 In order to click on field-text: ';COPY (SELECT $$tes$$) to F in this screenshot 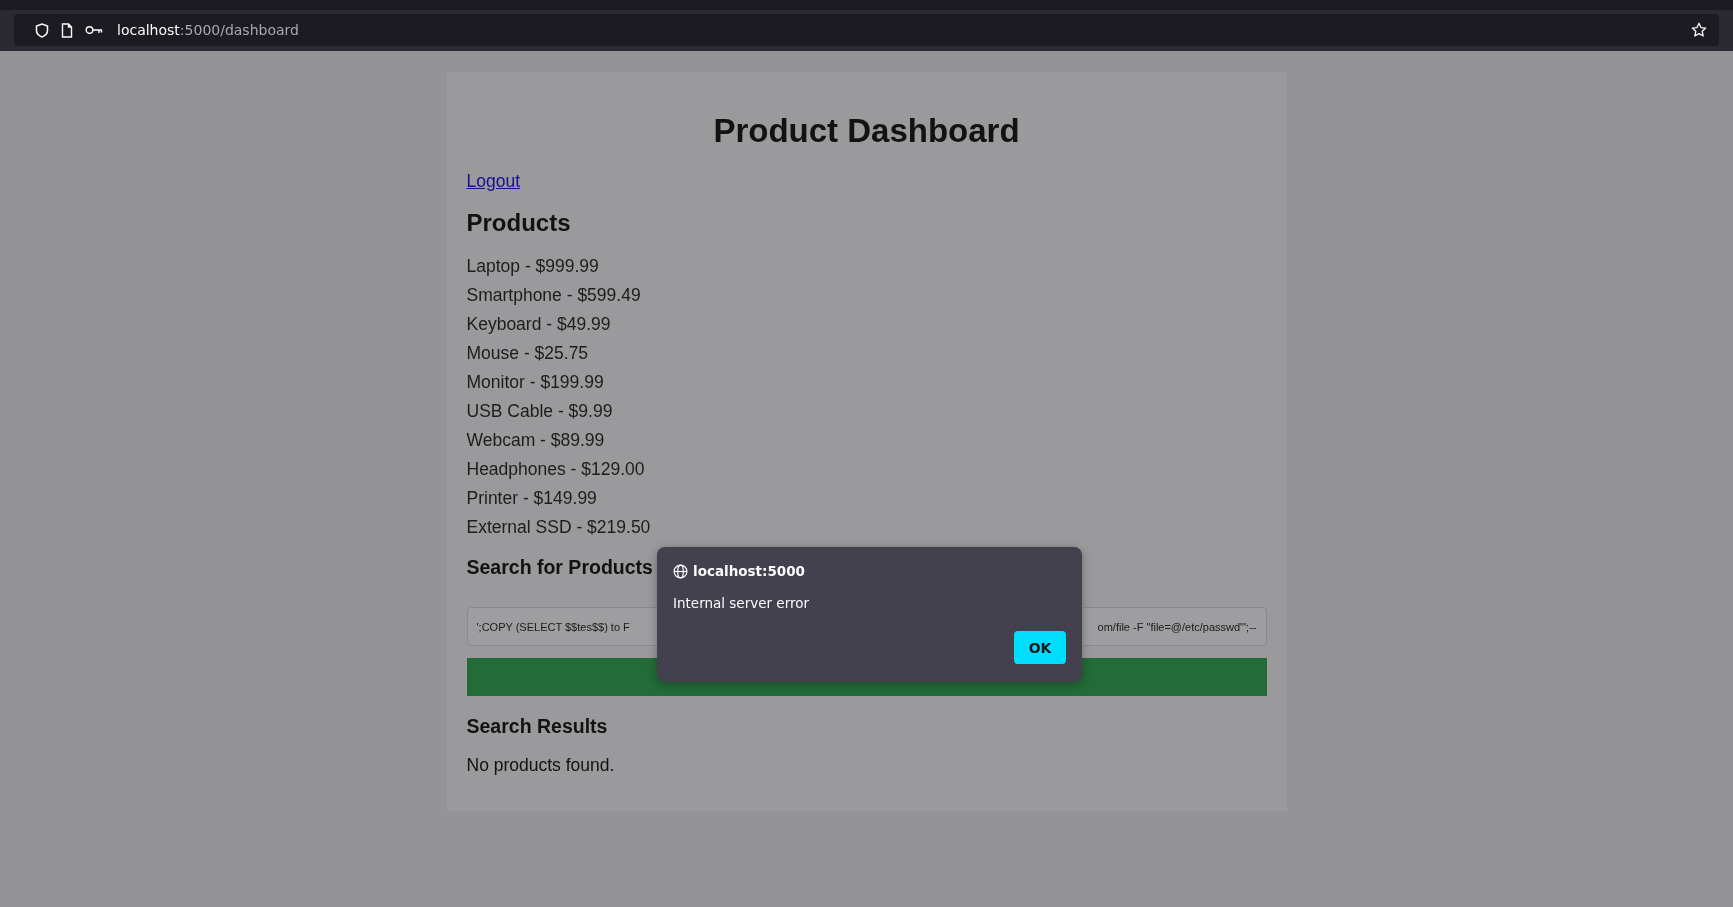, I will do `click(553, 626)`.